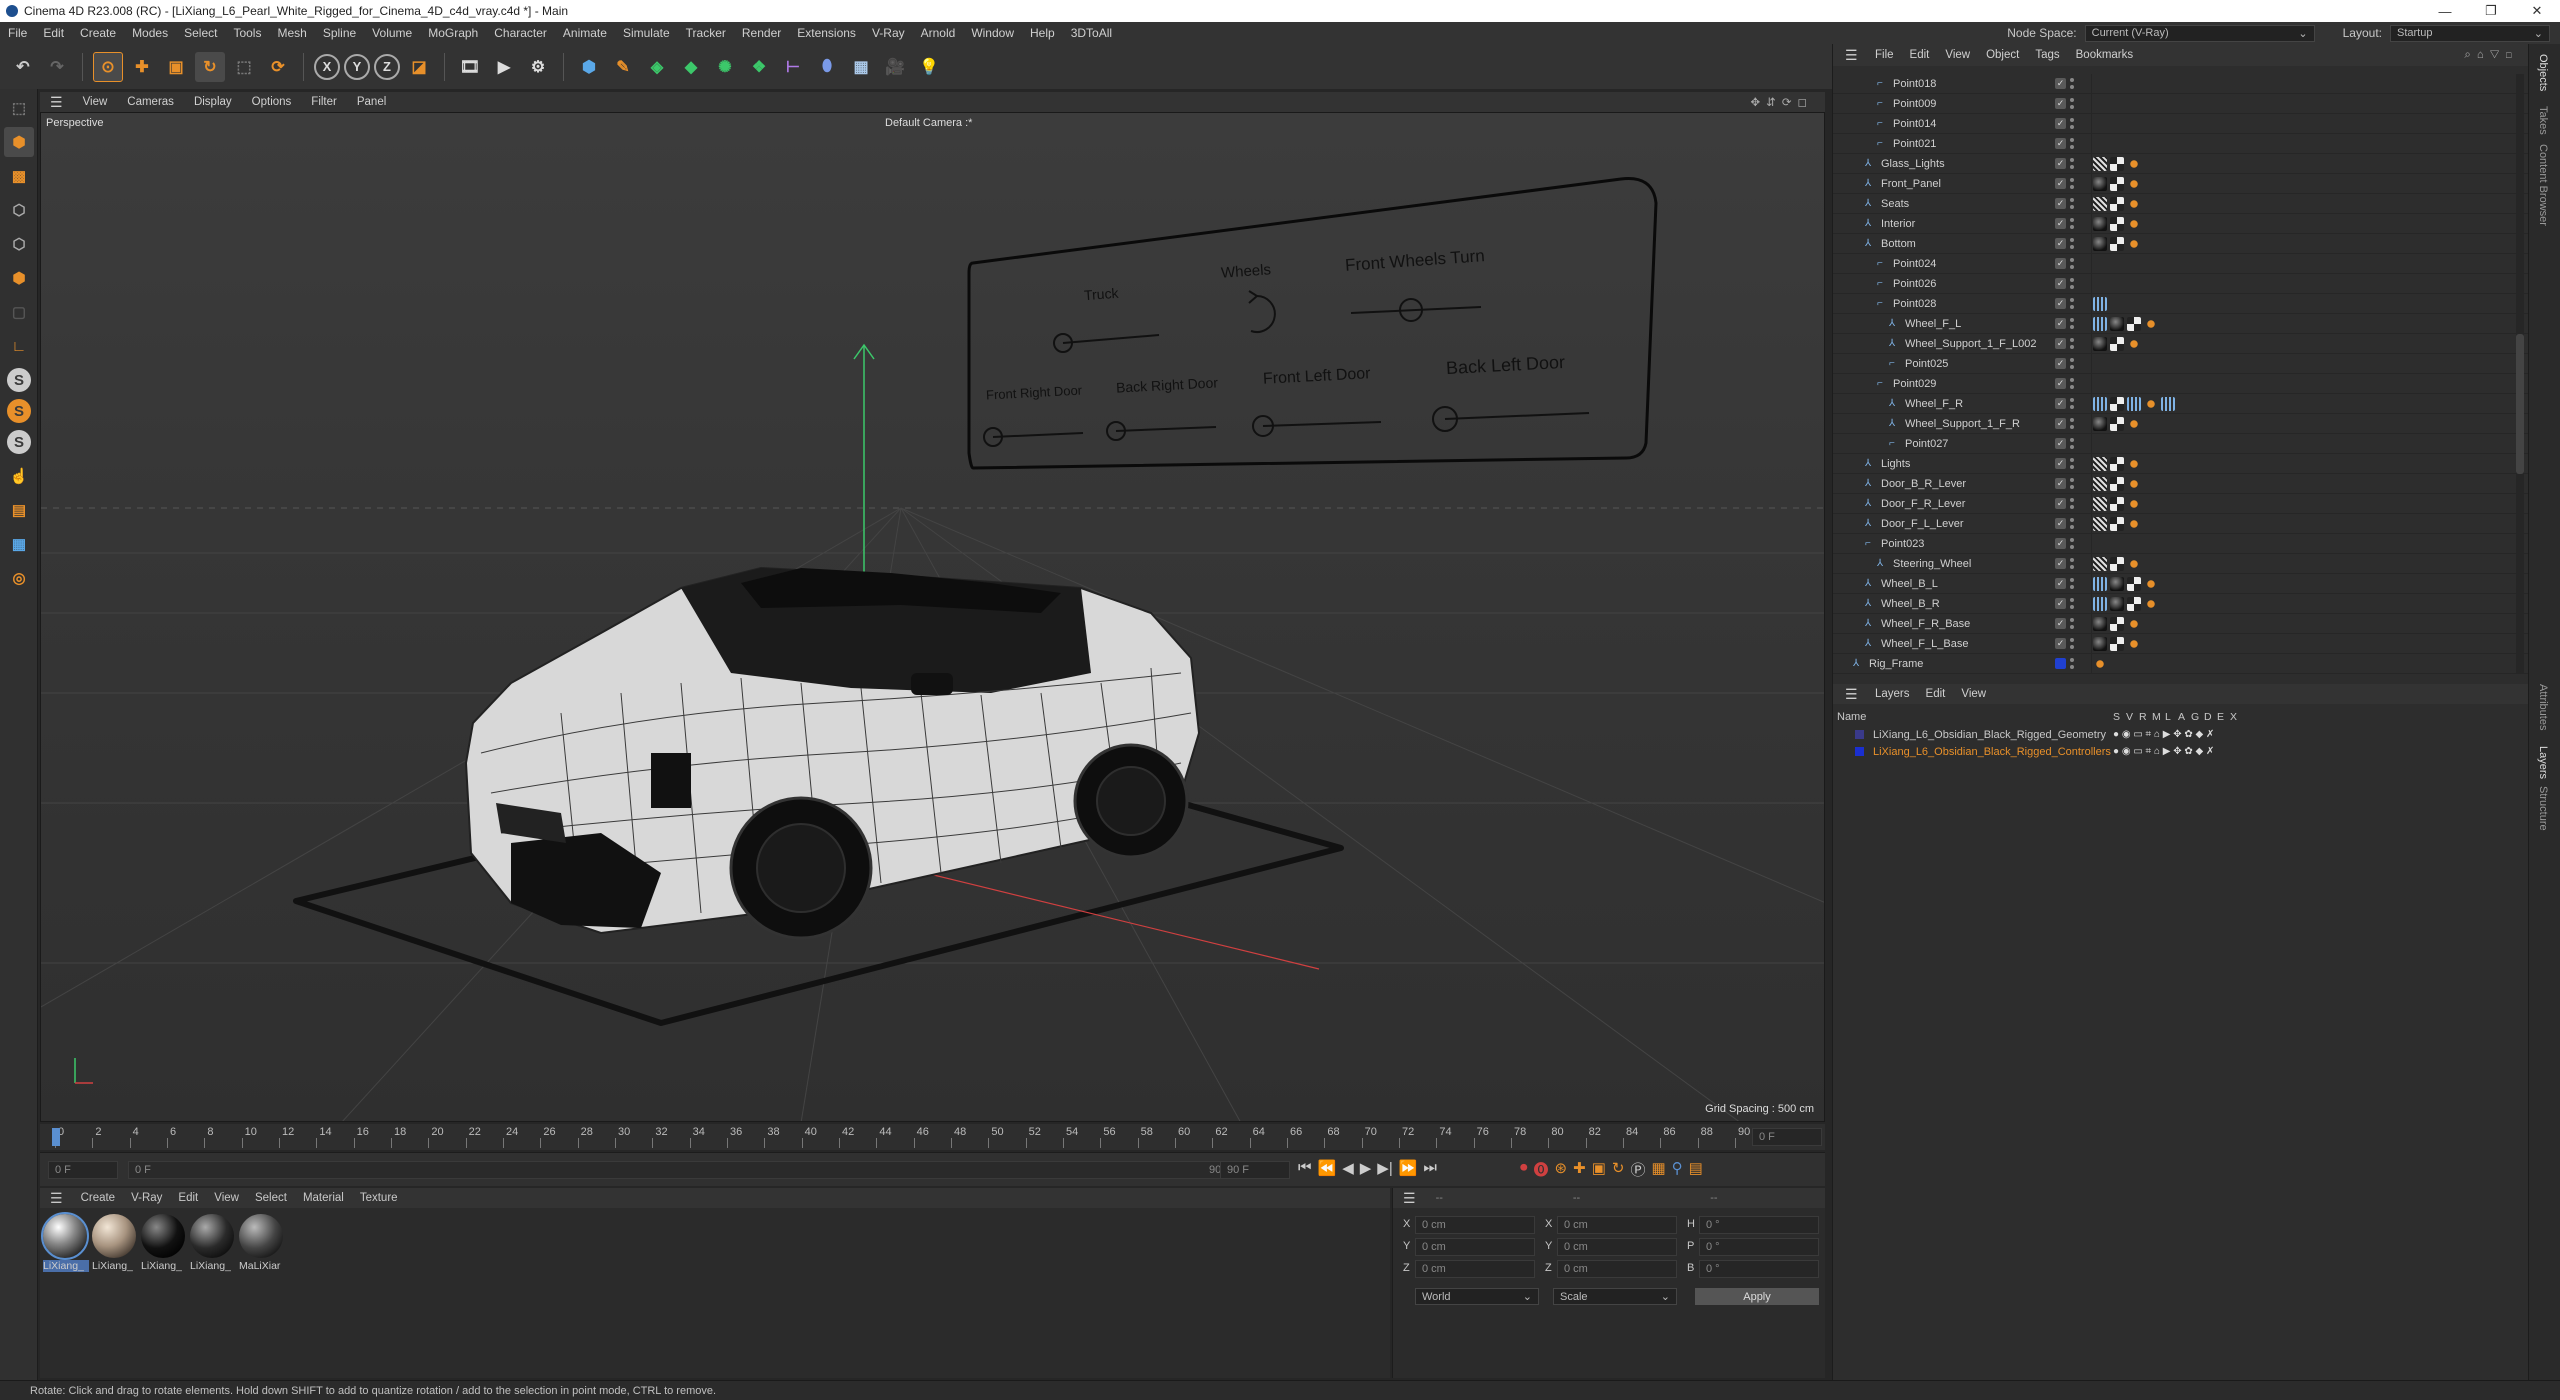 This screenshot has width=2560, height=1400. What do you see at coordinates (2181, 284) in the screenshot?
I see `object-row: ⌐ Point026 ✓` at bounding box center [2181, 284].